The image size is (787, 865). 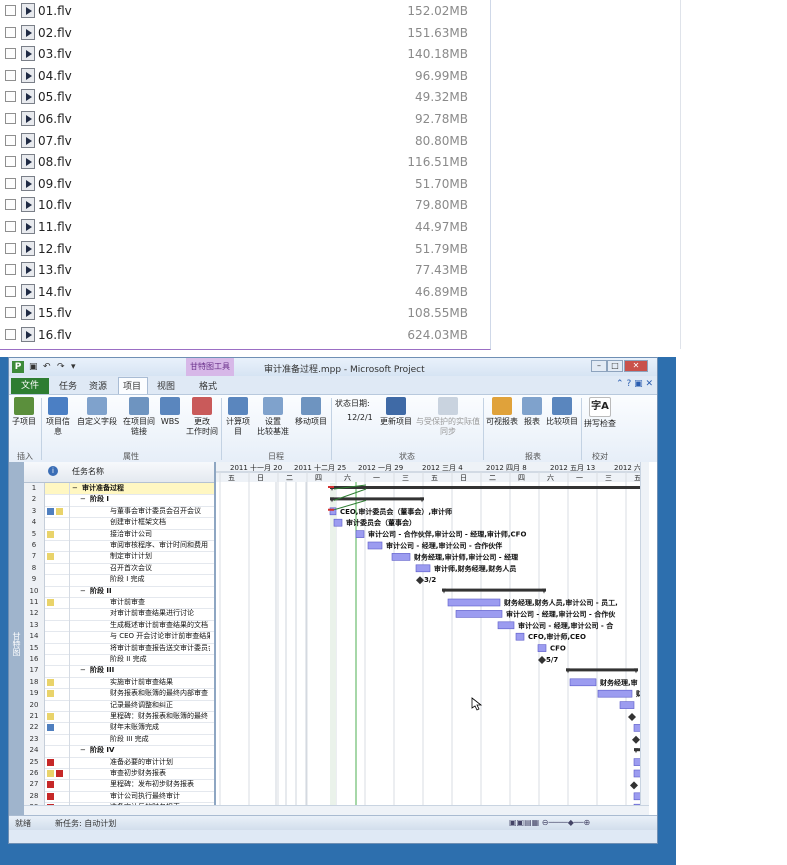 I want to click on file-name: 14.flv, so click(x=55, y=292).